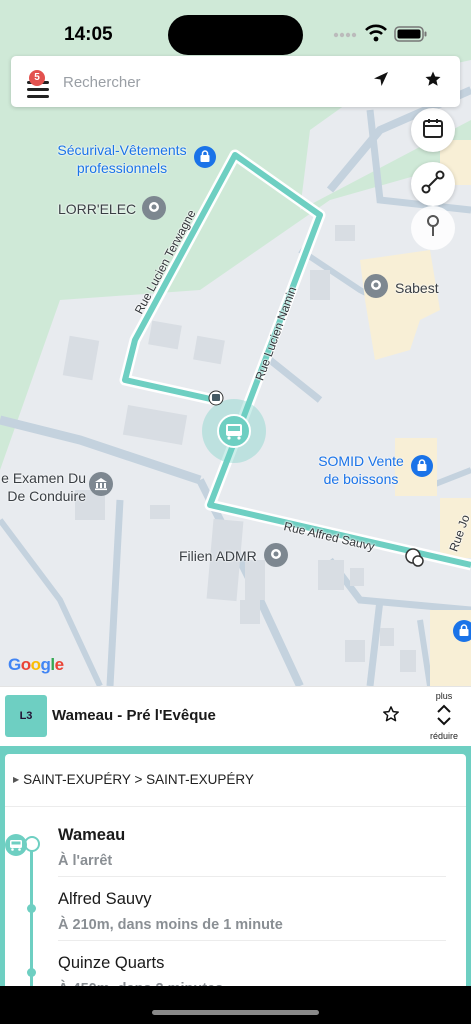 This screenshot has width=471, height=1024. What do you see at coordinates (235, 1005) in the screenshot?
I see `home-bar` at bounding box center [235, 1005].